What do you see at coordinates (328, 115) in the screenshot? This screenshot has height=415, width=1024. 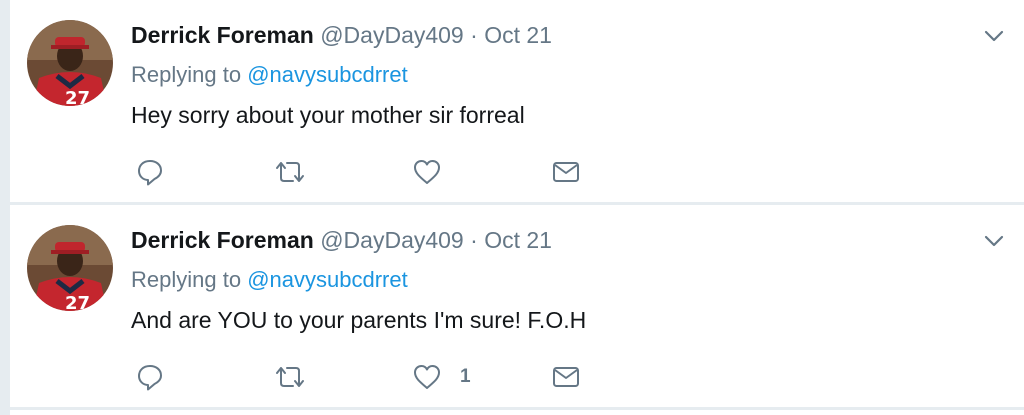 I see `tweet-text: Hey sorry about your mother sir forreal` at bounding box center [328, 115].